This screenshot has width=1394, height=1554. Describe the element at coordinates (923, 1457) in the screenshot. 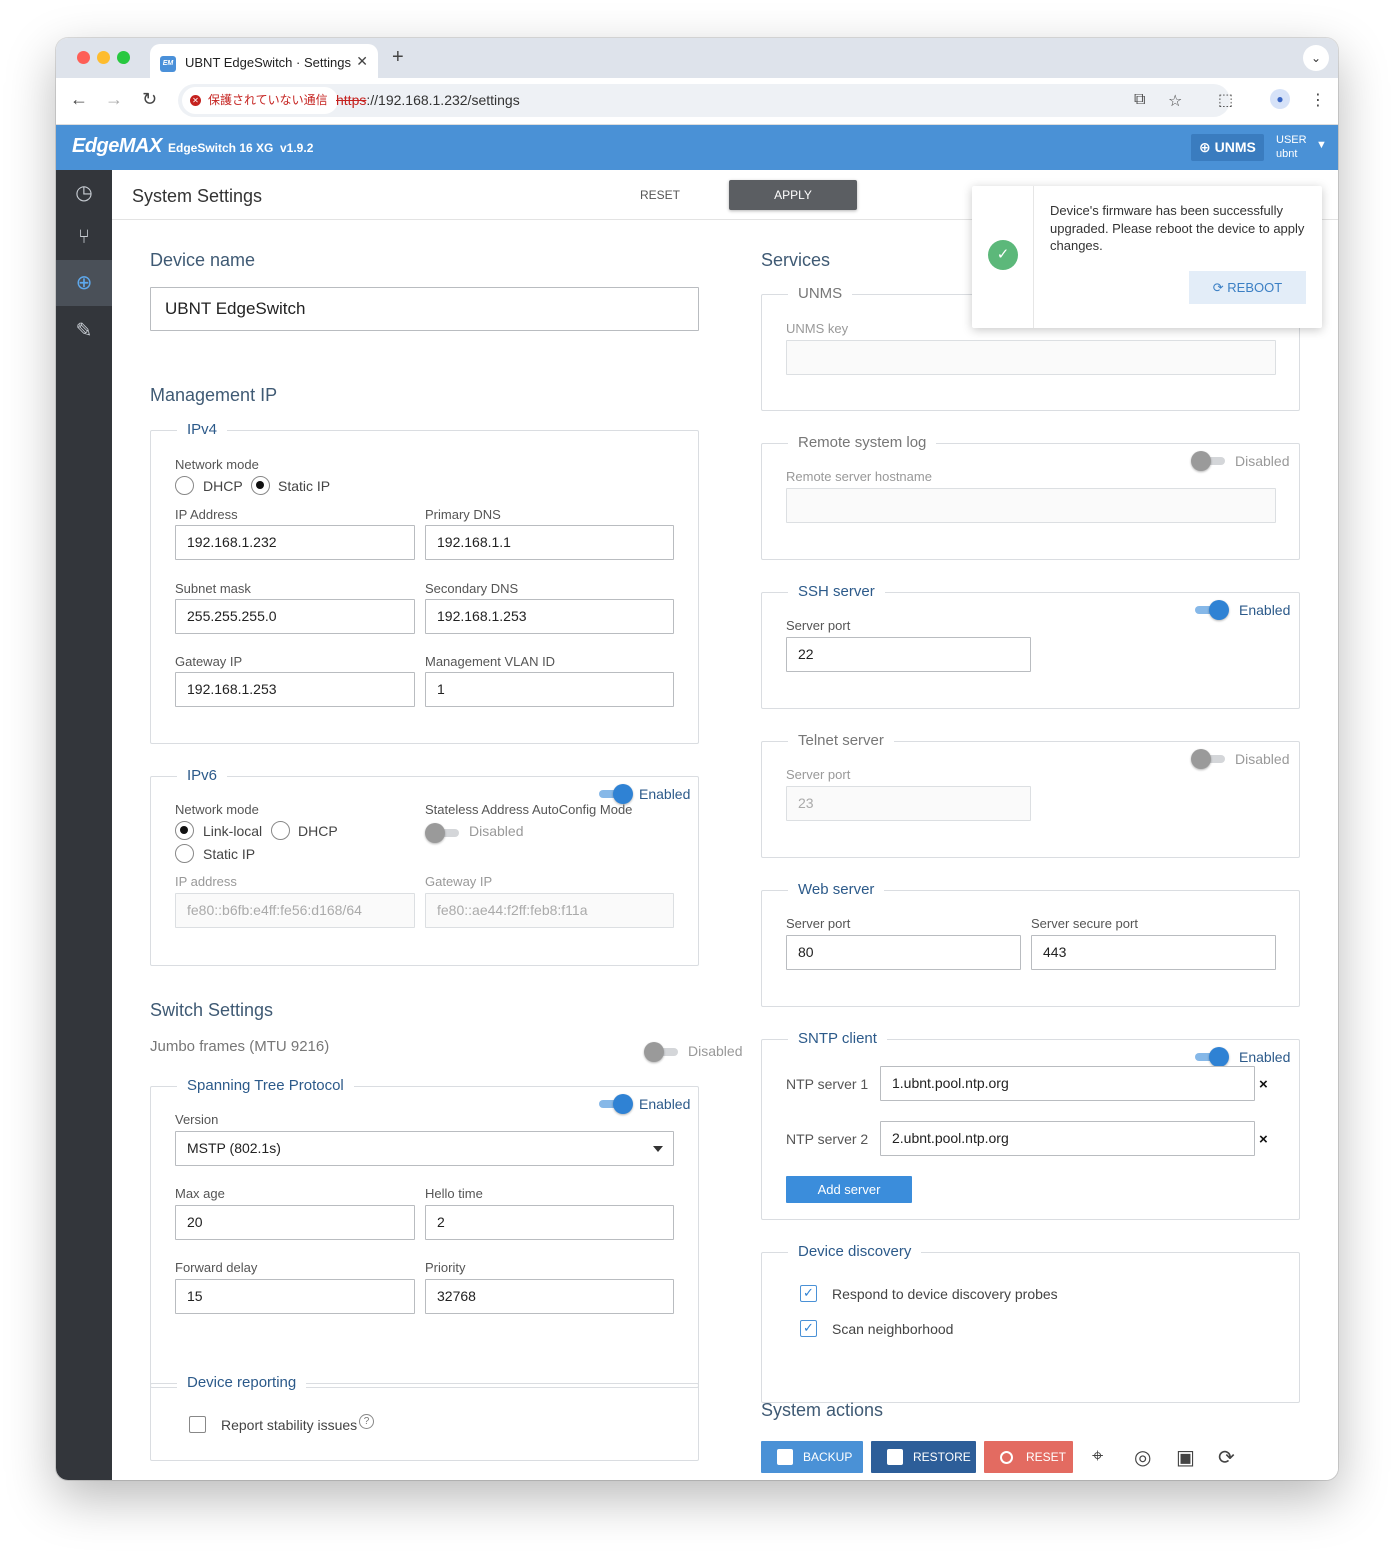

I see `restore-button: RESTORE` at that location.